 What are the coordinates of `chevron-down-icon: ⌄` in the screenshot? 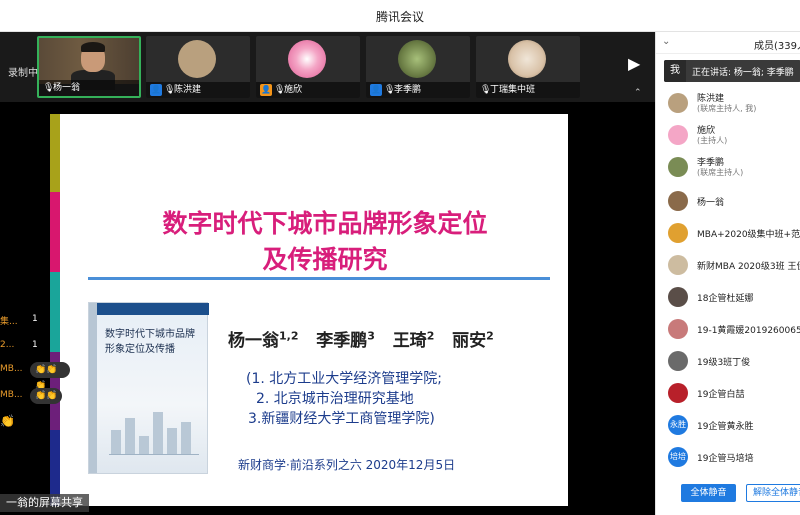 It's located at (666, 41).